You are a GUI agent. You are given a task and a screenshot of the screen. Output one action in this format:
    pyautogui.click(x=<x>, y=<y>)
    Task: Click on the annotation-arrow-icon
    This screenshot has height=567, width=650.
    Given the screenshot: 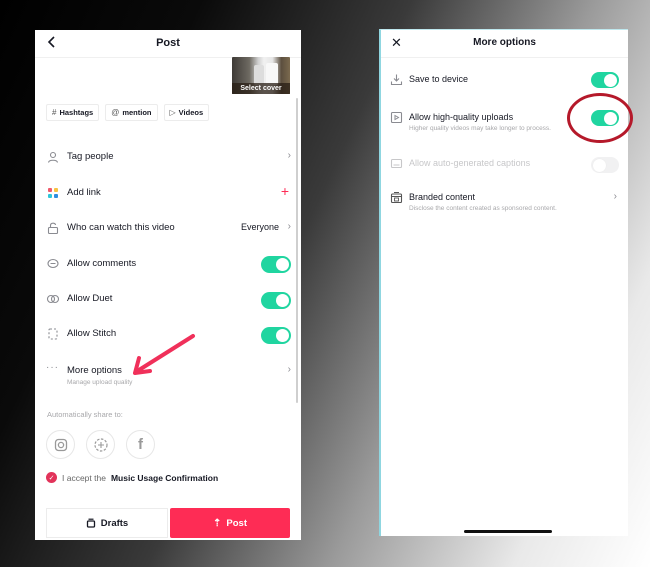 What is the action you would take?
    pyautogui.click(x=164, y=354)
    